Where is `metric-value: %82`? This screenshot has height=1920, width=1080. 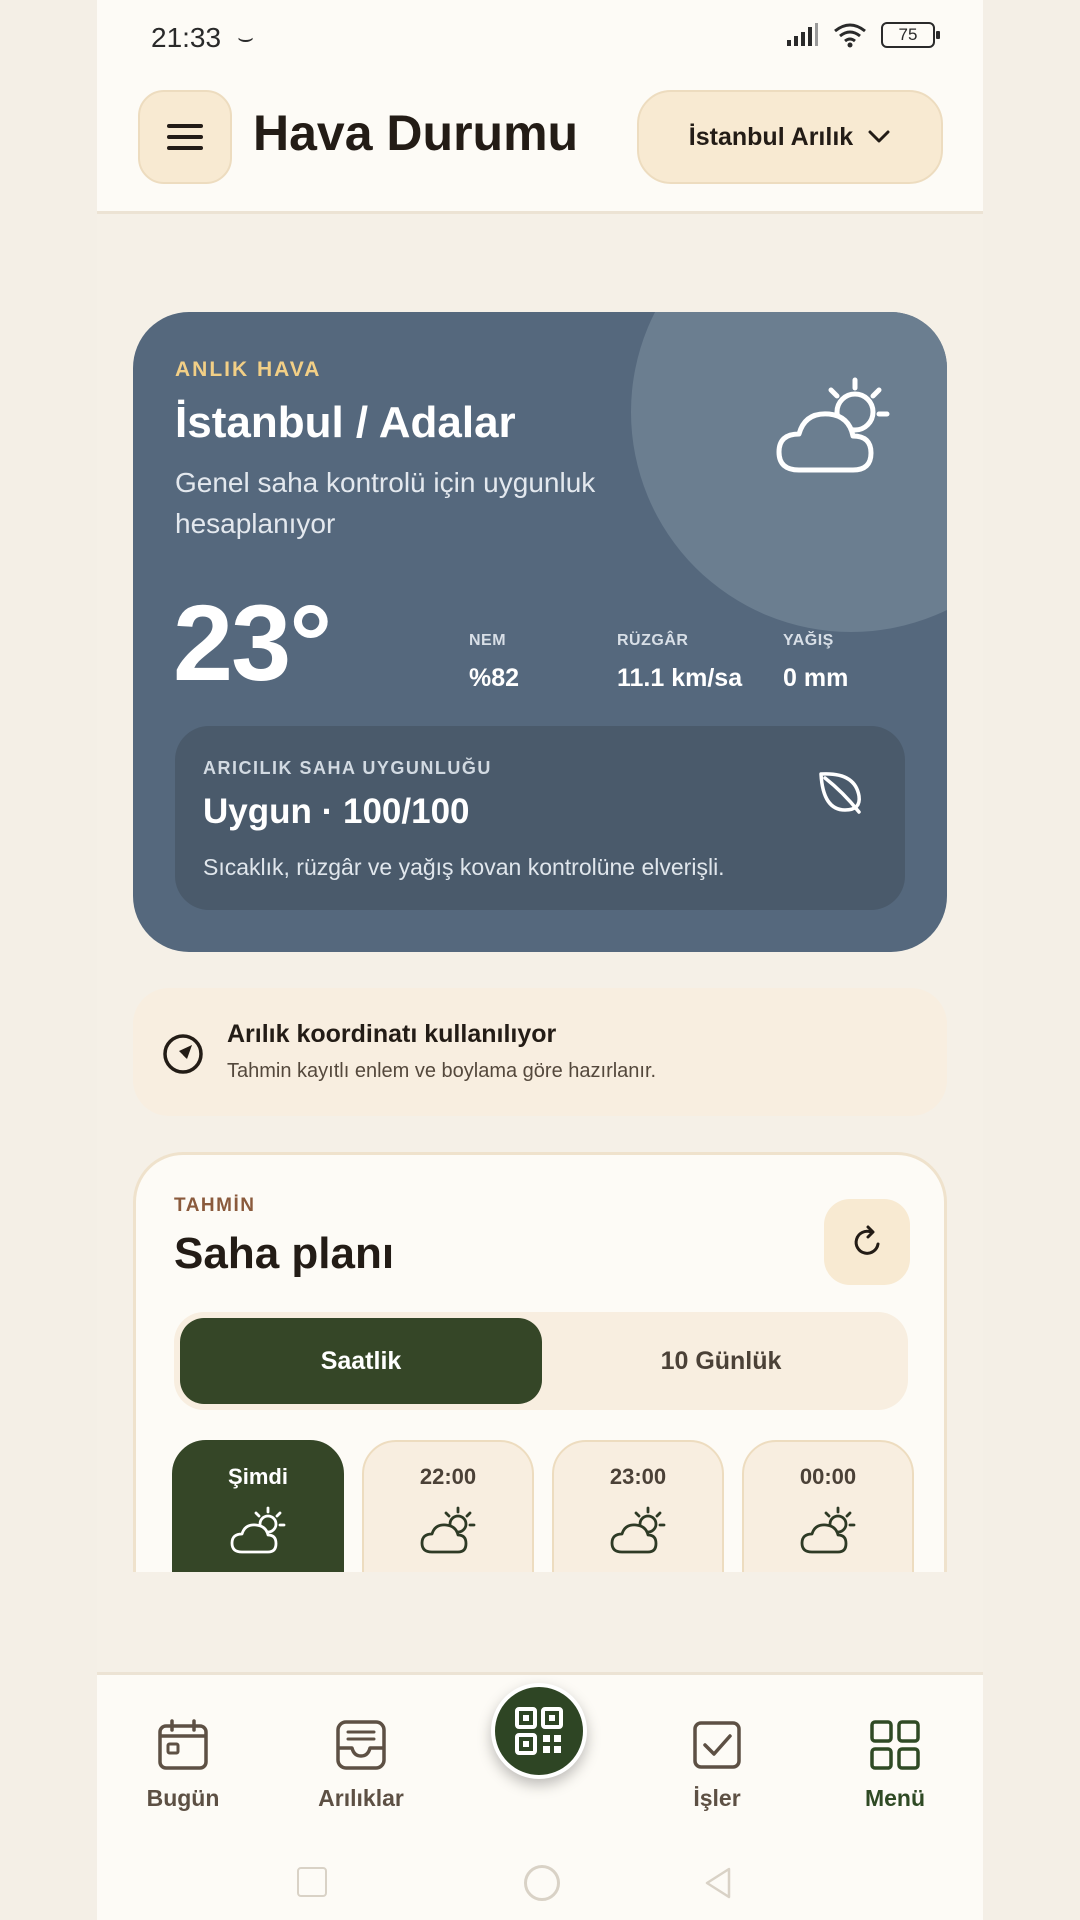 metric-value: %82 is located at coordinates (494, 678).